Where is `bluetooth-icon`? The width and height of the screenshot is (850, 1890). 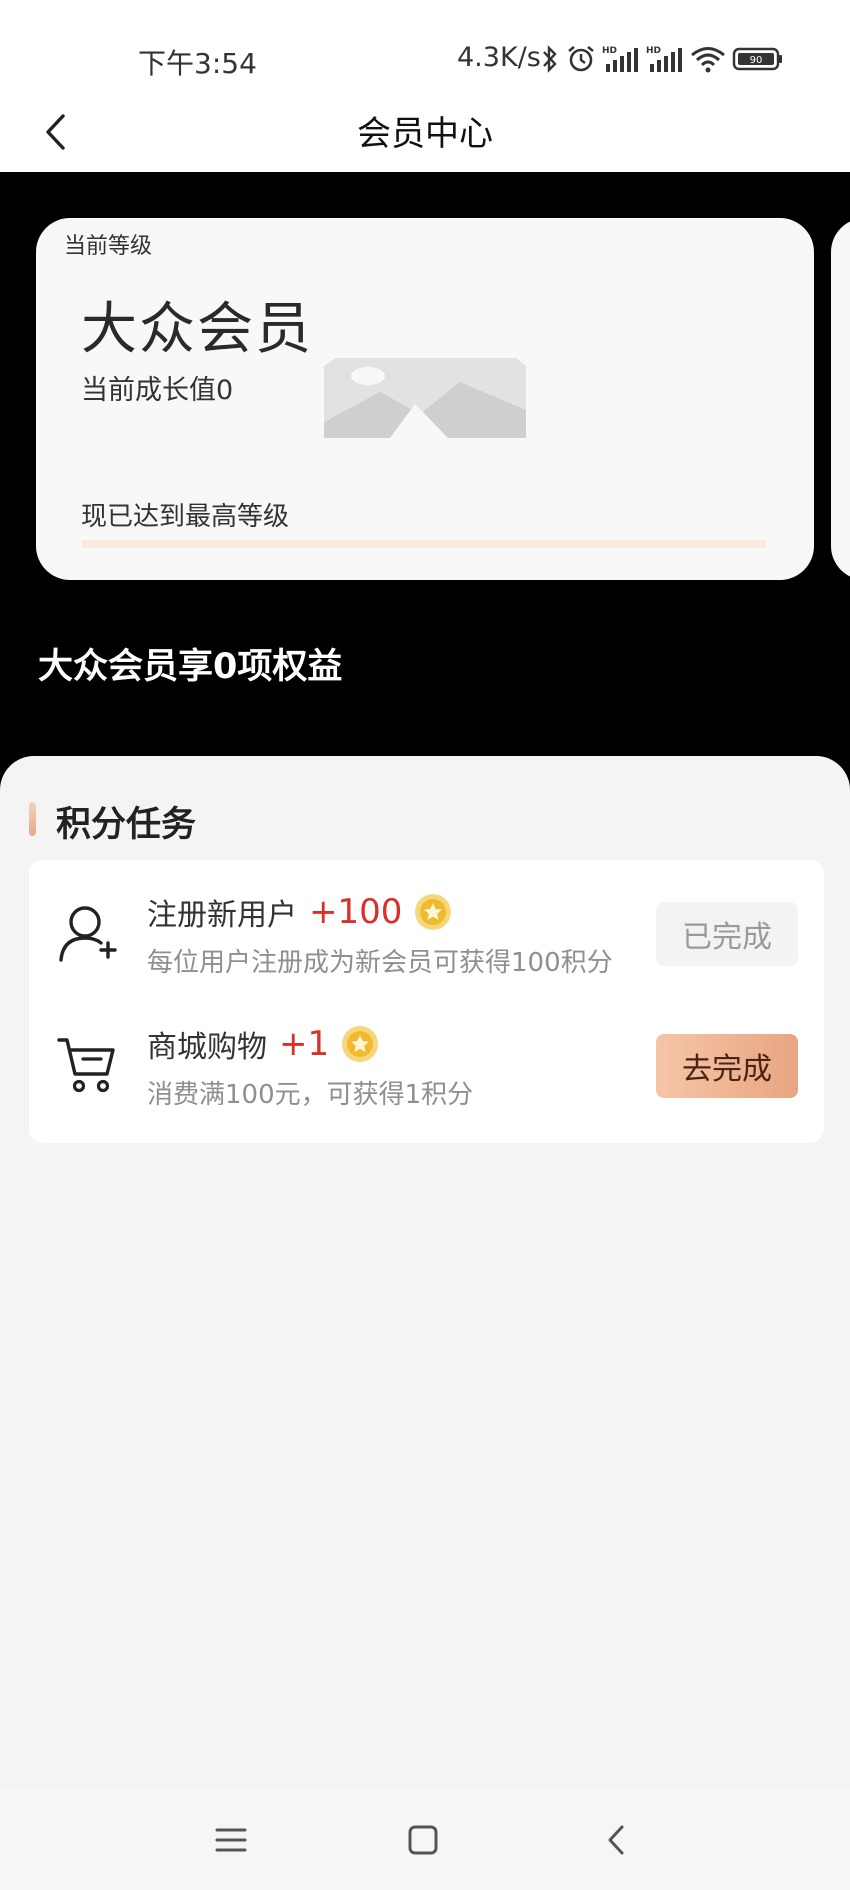 bluetooth-icon is located at coordinates (550, 59).